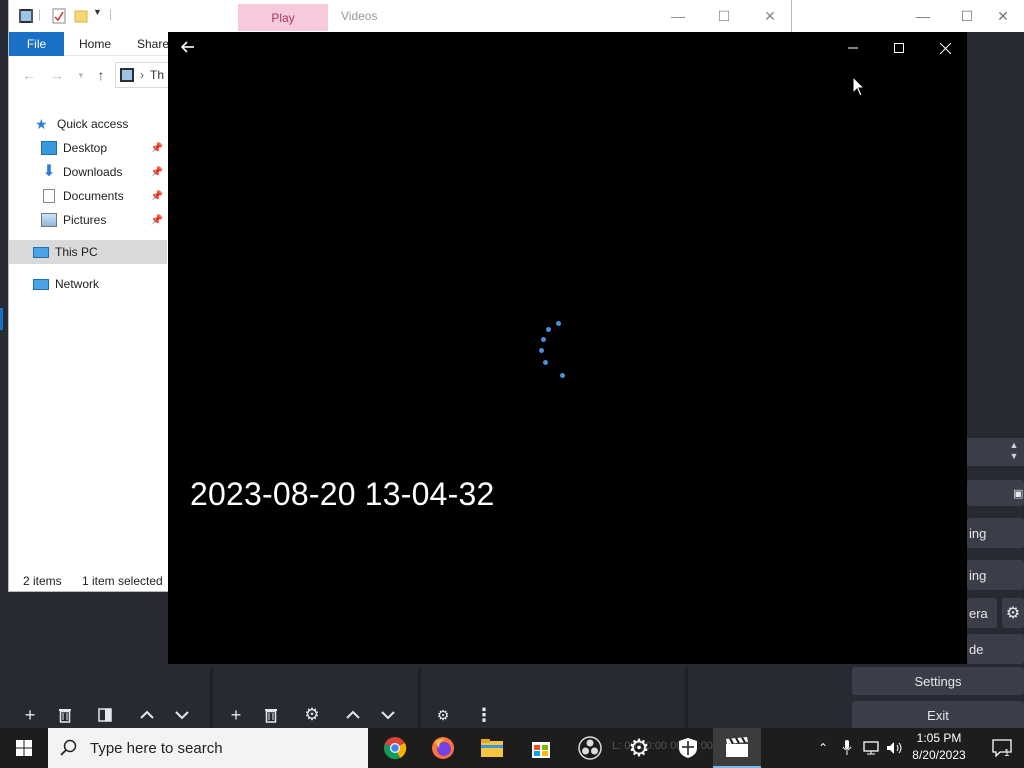 This screenshot has width=1024, height=768. Describe the element at coordinates (995, 362) in the screenshot. I see `obs-controls-dock` at that location.